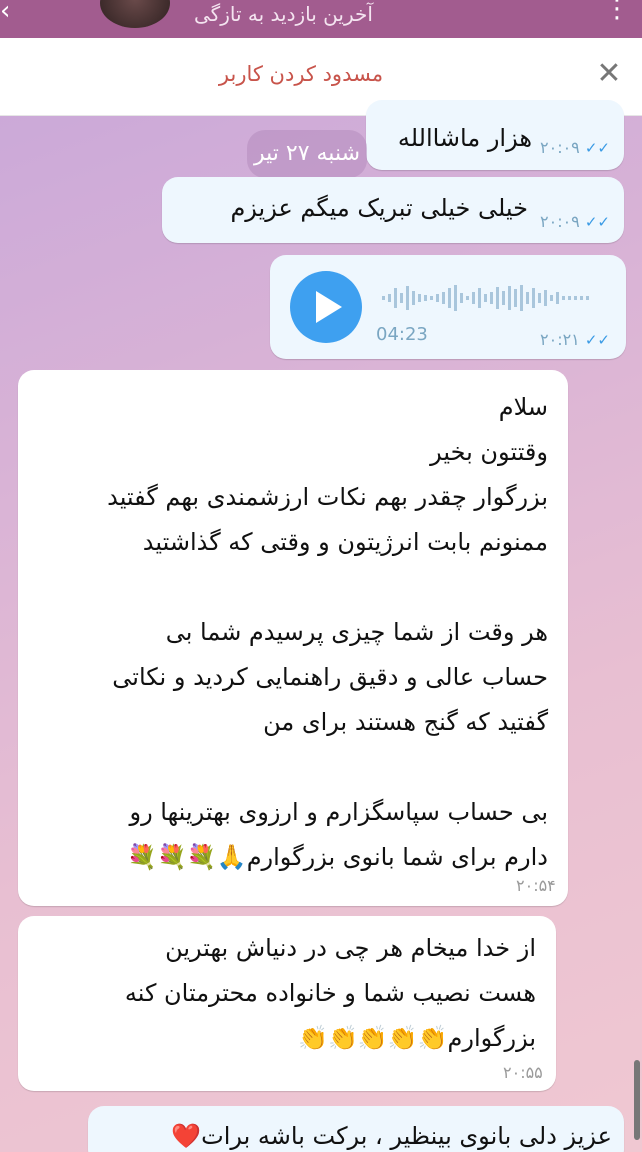 The height and width of the screenshot is (1152, 642). What do you see at coordinates (345, 542) in the screenshot?
I see `message-line: ممنونم بابت انرژیتون و وقتی که گذاشتید` at bounding box center [345, 542].